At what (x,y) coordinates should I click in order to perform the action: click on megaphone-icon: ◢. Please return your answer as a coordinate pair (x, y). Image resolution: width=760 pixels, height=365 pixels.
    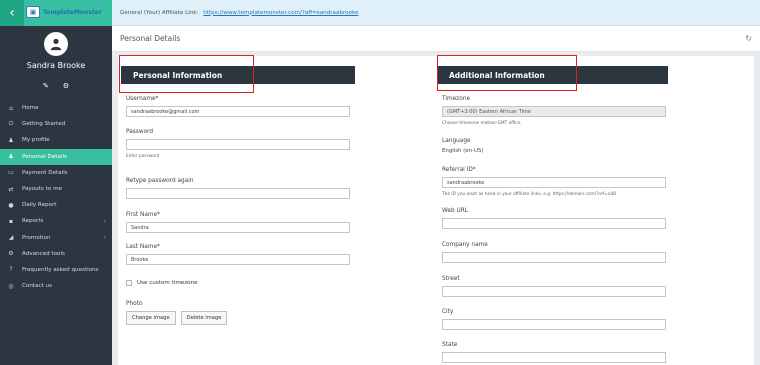
    Looking at the image, I should click on (11, 238).